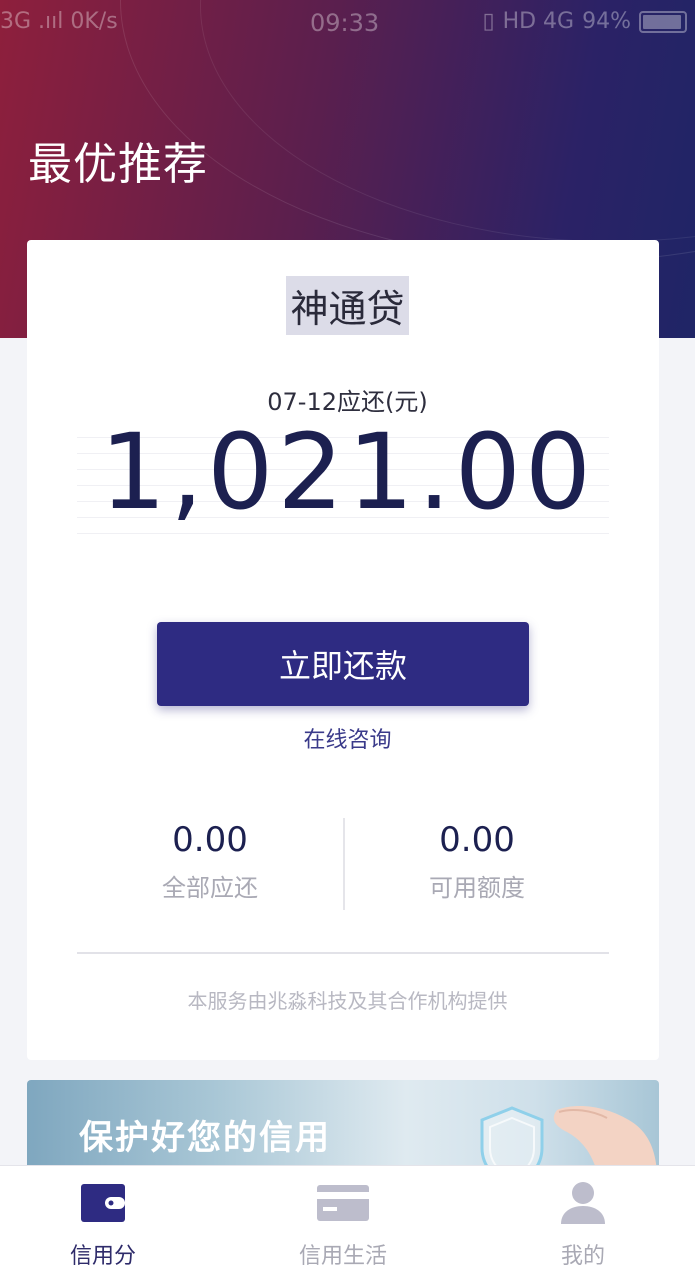  I want to click on wallet-icon, so click(103, 1203).